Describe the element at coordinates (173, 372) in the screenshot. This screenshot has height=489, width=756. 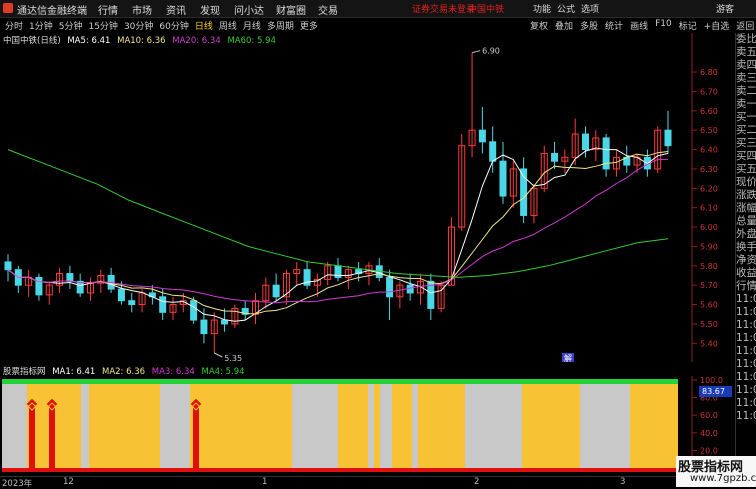
I see `ma3-value: MA3: 6.34` at that location.